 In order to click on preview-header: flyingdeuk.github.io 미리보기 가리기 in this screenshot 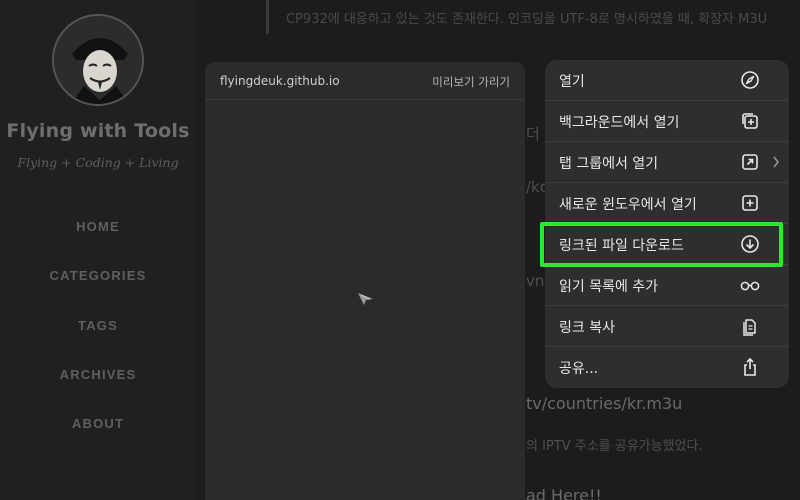, I will do `click(365, 81)`.